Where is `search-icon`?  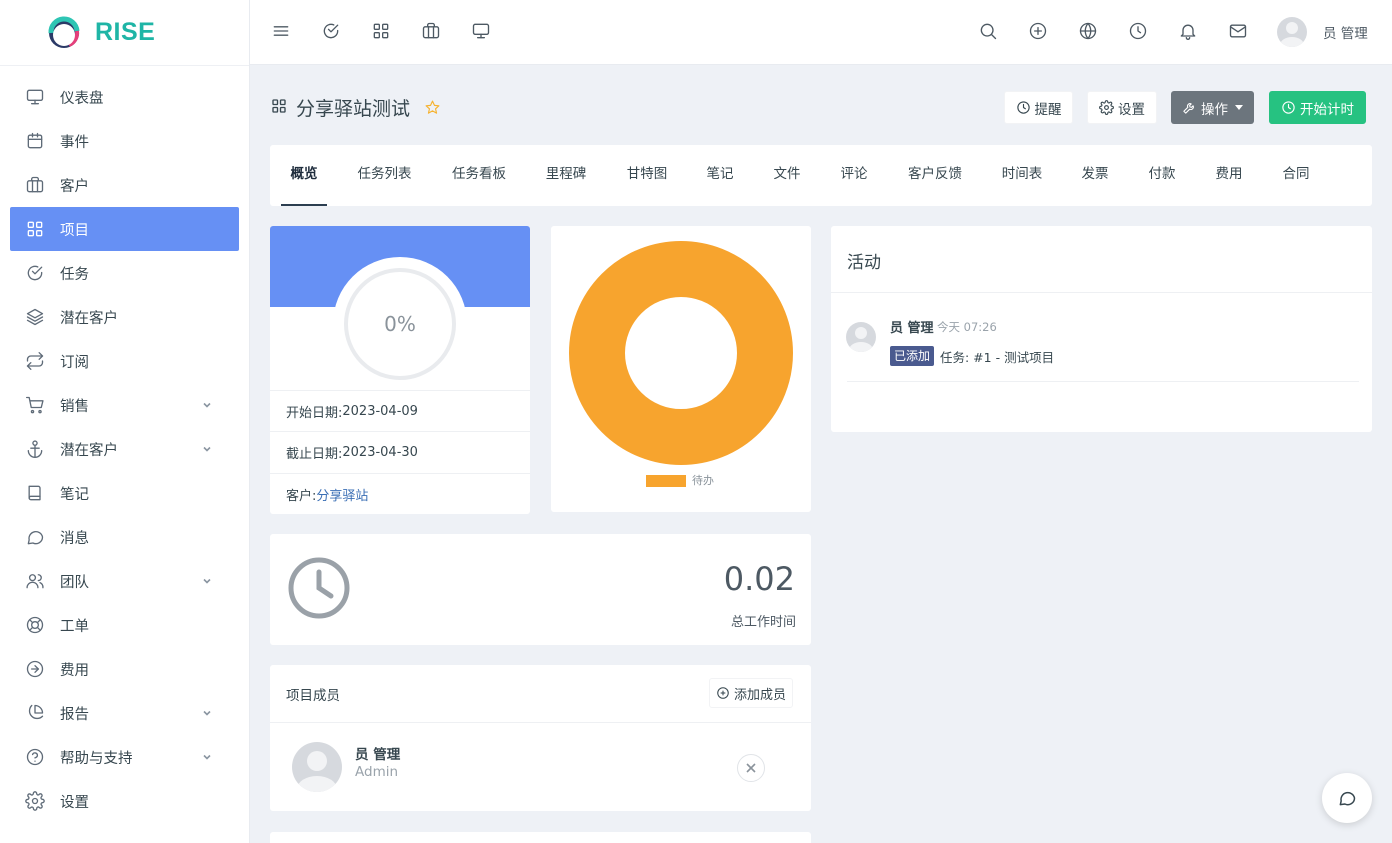
search-icon is located at coordinates (988, 31).